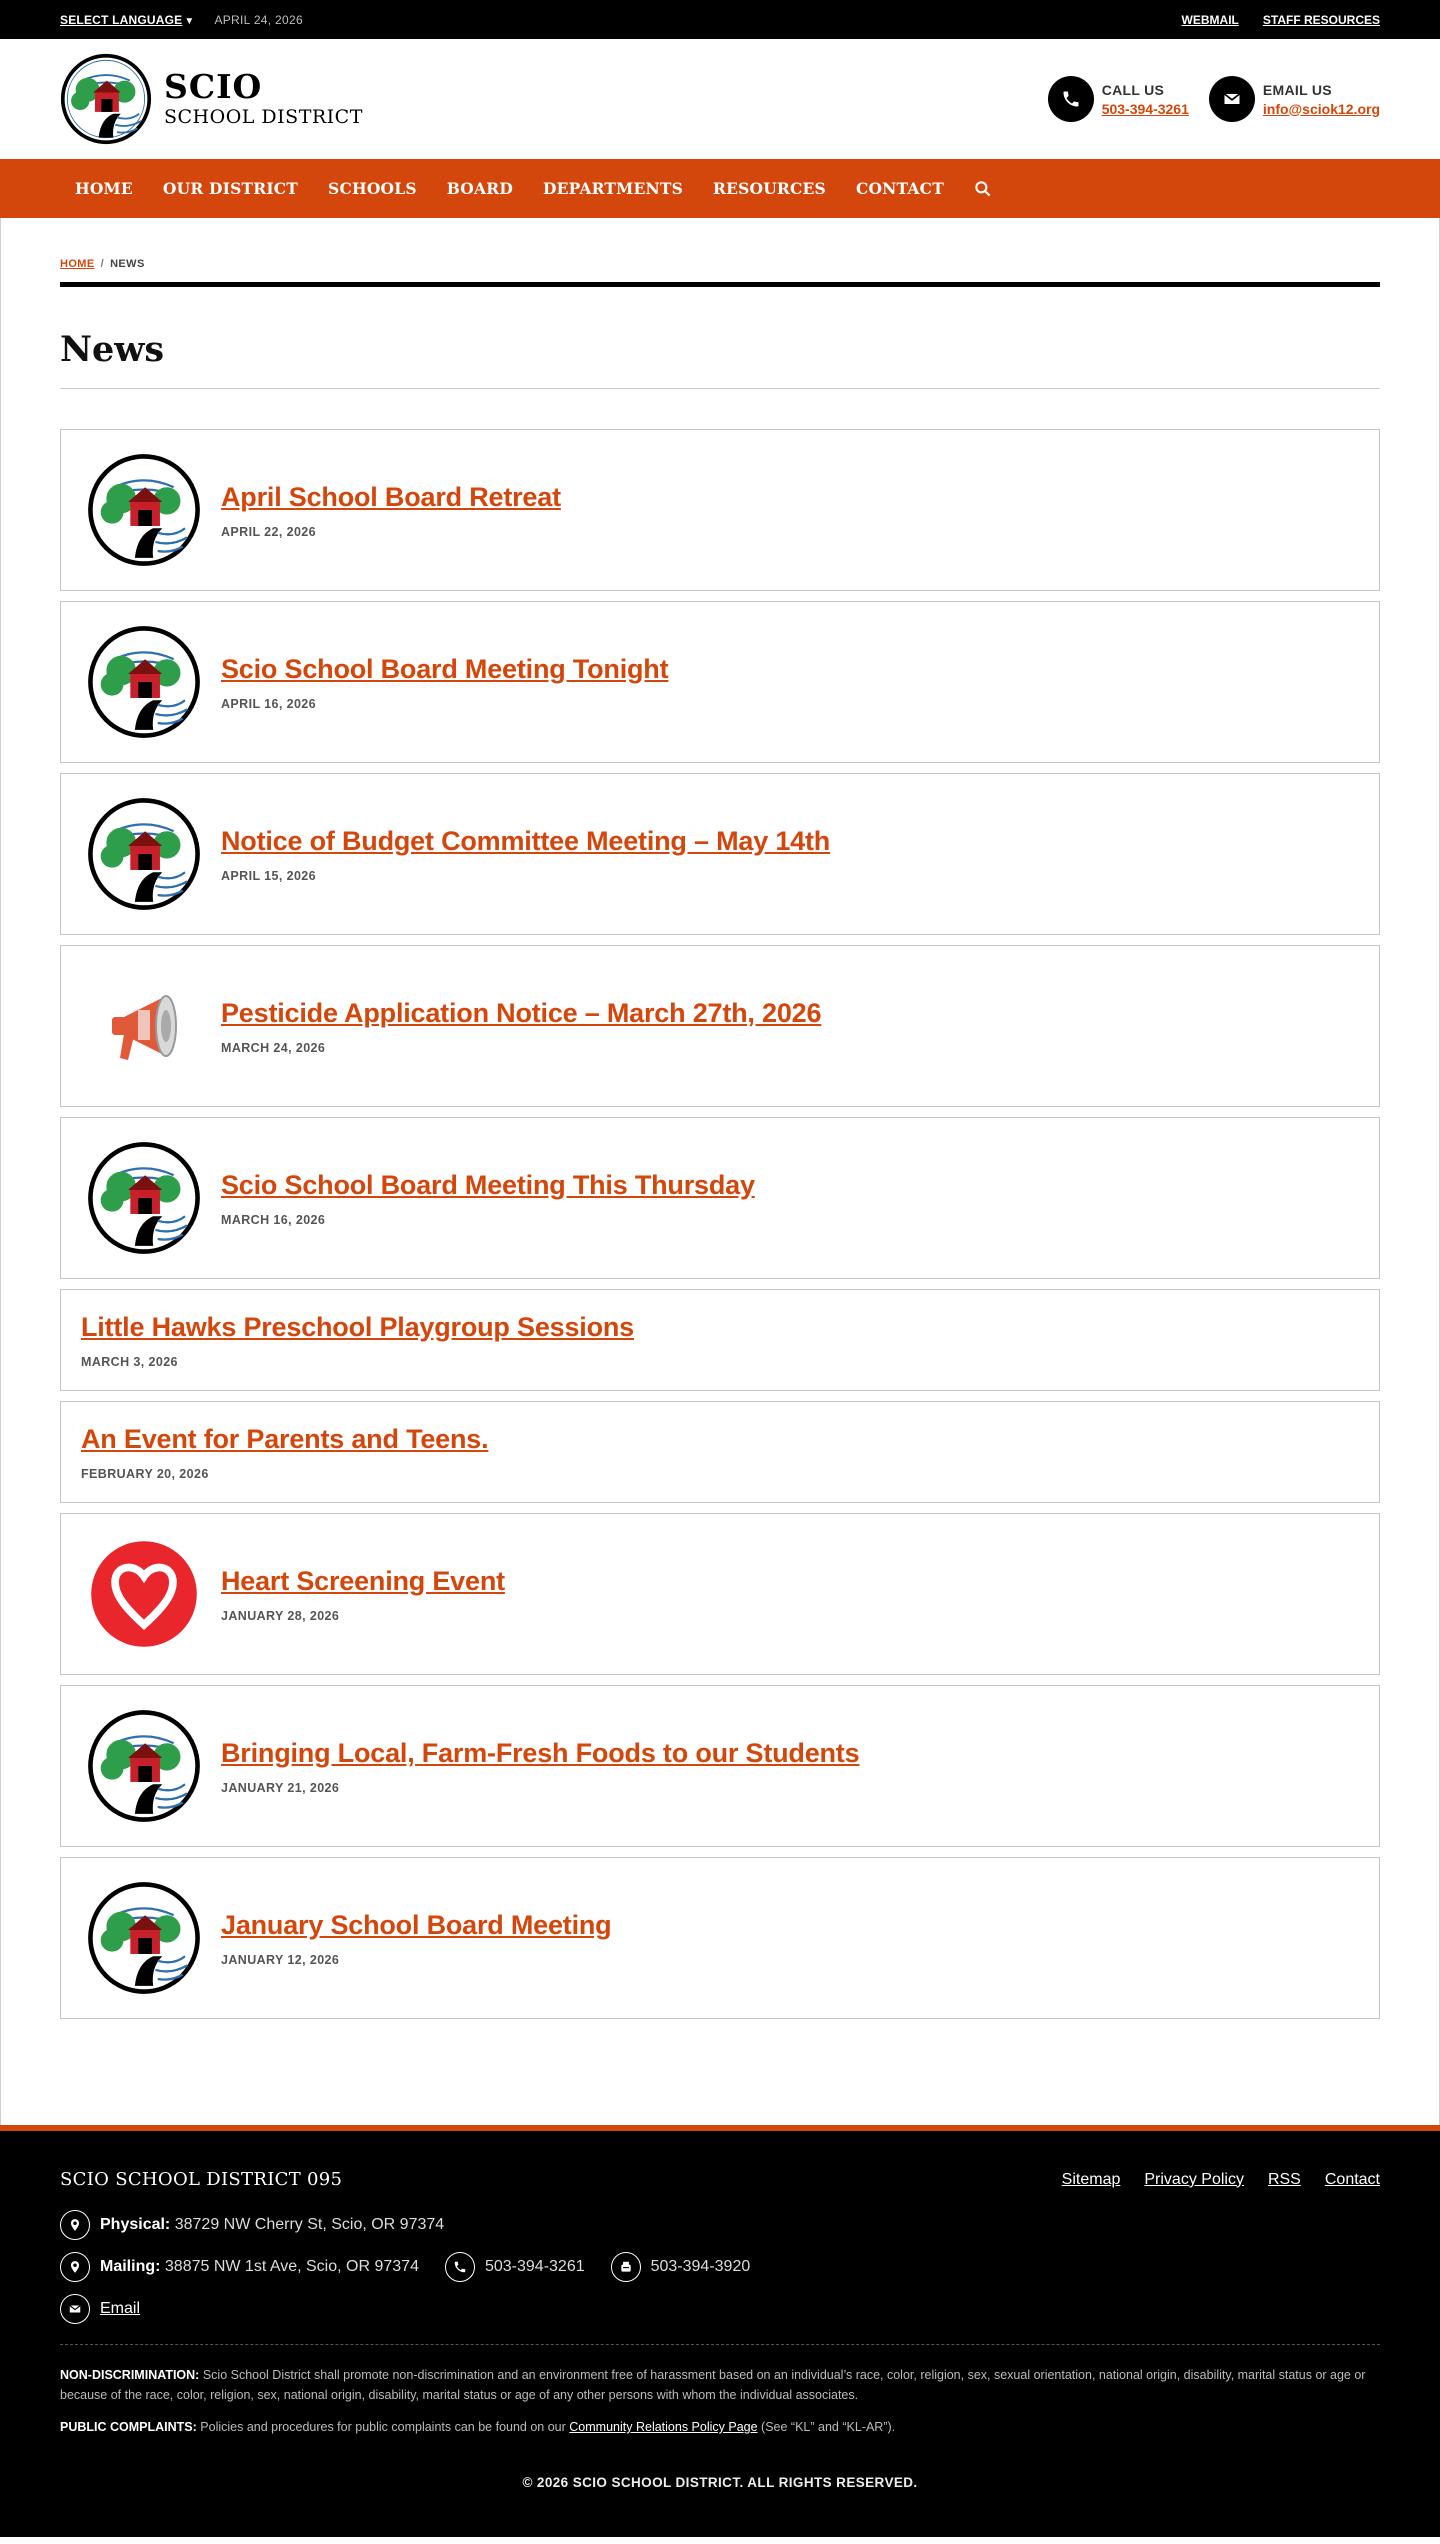 The image size is (1440, 2544). What do you see at coordinates (135, 2224) in the screenshot?
I see `physical-label: Physical:` at bounding box center [135, 2224].